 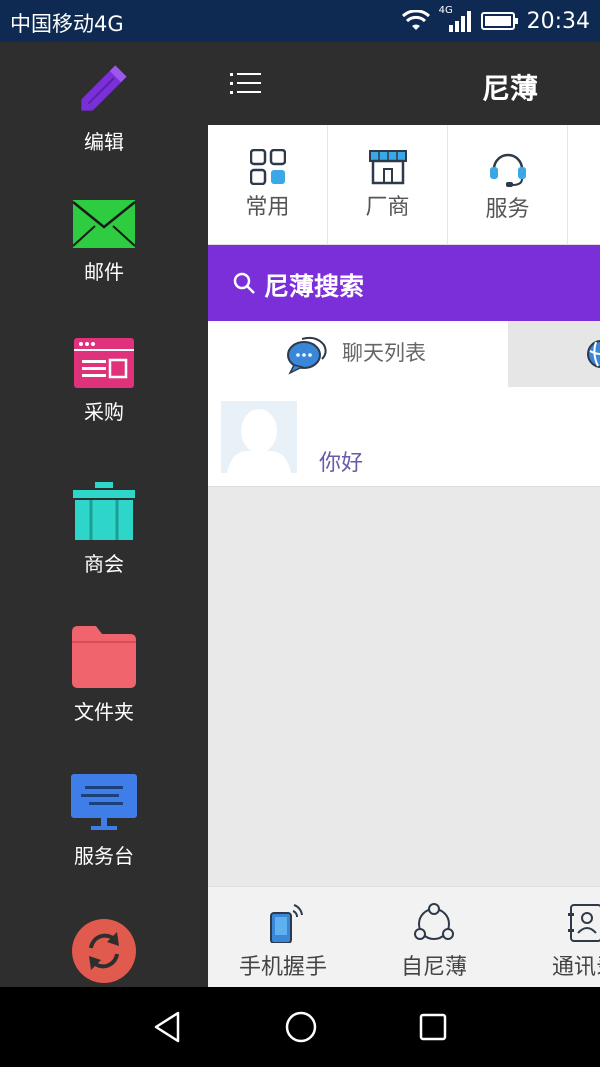 I want to click on folder-icon, so click(x=104, y=657).